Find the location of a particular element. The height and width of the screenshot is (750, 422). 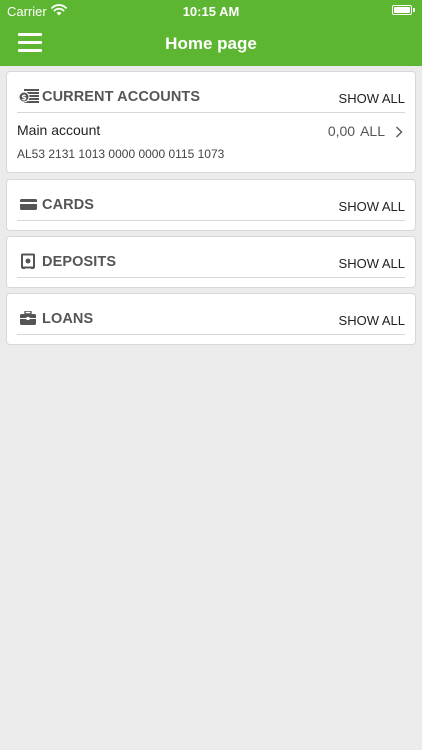

card-icon is located at coordinates (28, 204).